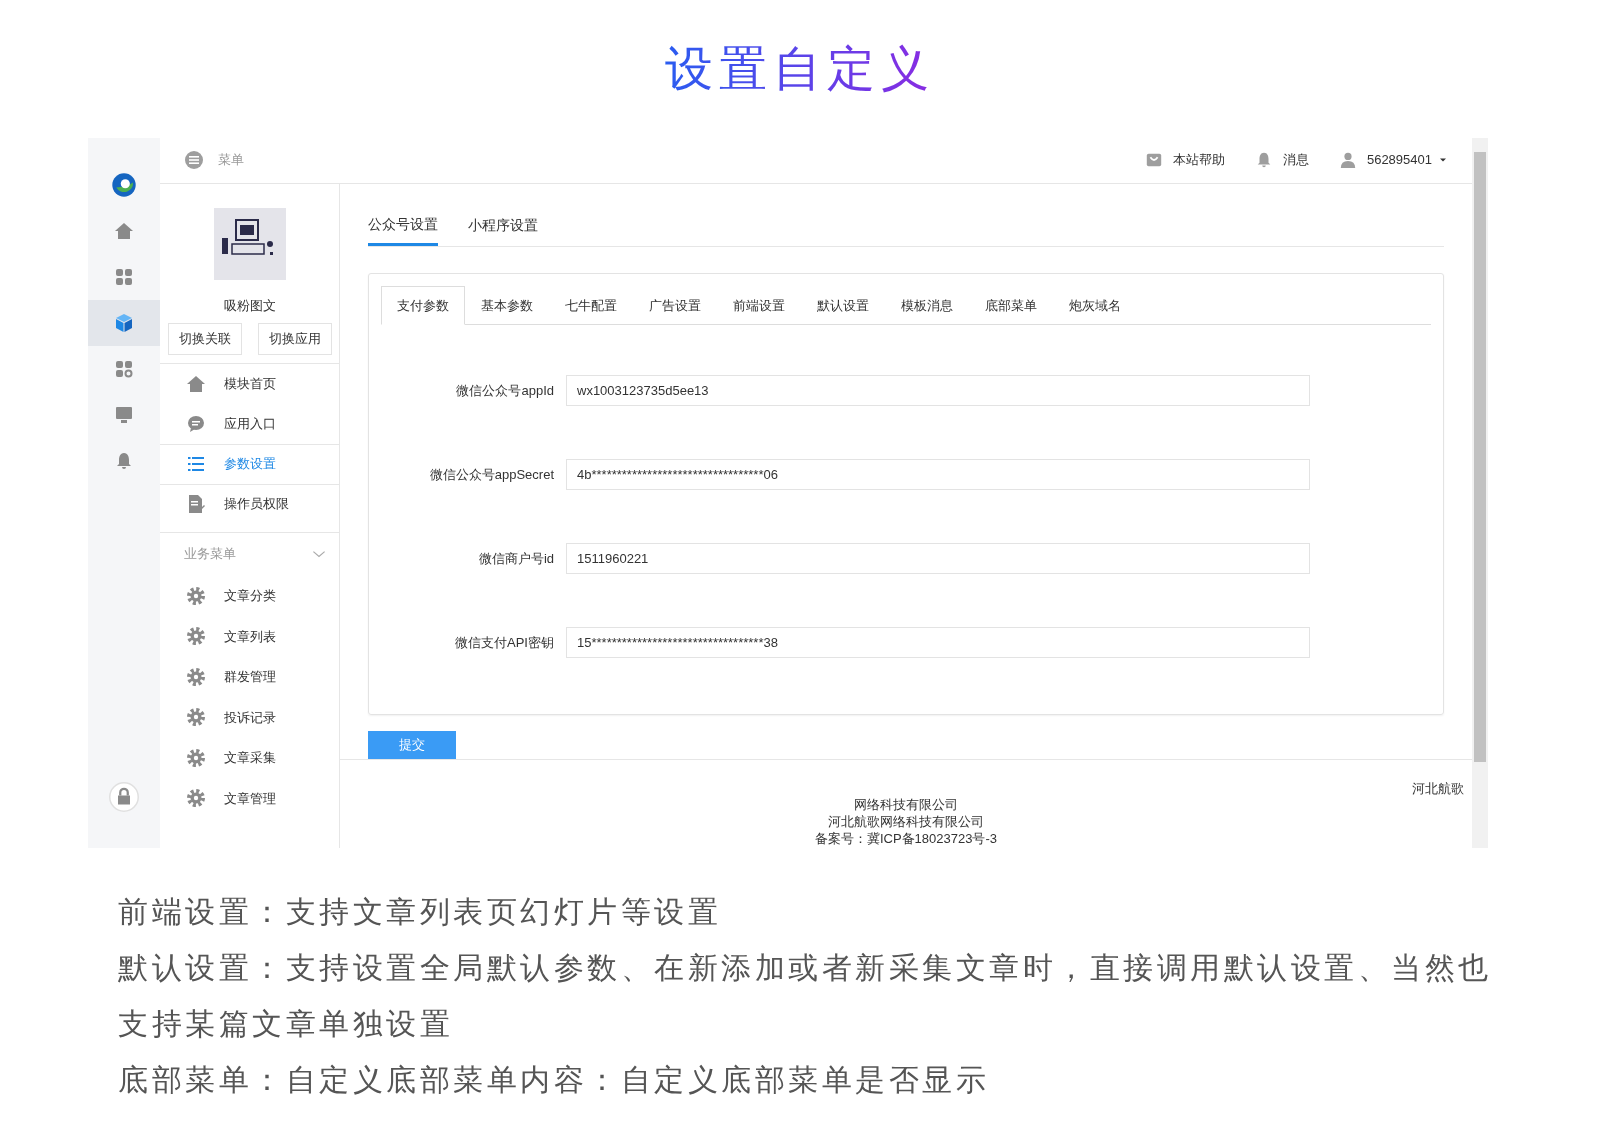 The image size is (1600, 1136). Describe the element at coordinates (249, 717) in the screenshot. I see `menu-item: 投诉记录` at that location.